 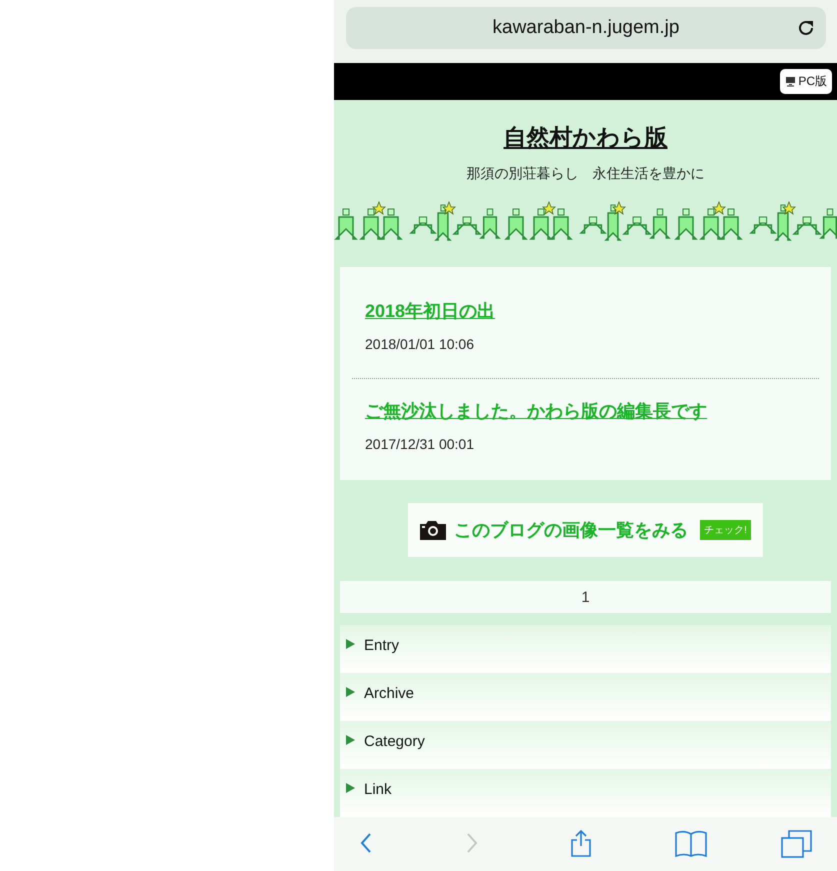 What do you see at coordinates (585, 597) in the screenshot?
I see `page-number-link: 1` at bounding box center [585, 597].